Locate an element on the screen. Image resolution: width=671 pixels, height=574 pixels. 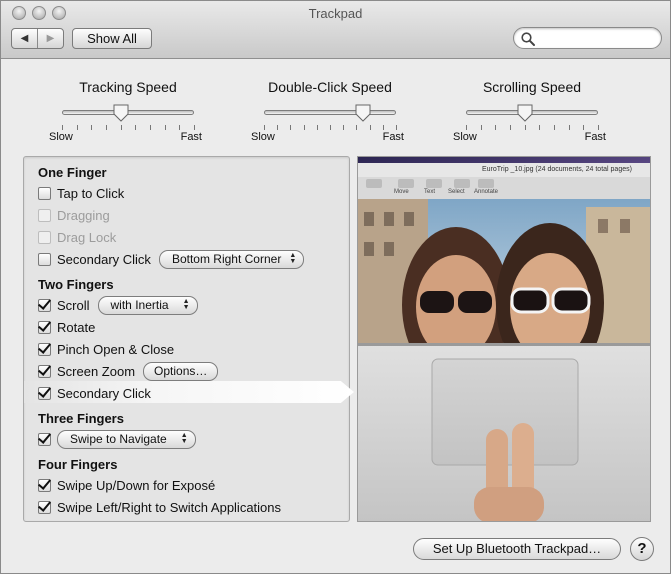
forward-button: ▶ is located at coordinates (50, 38).